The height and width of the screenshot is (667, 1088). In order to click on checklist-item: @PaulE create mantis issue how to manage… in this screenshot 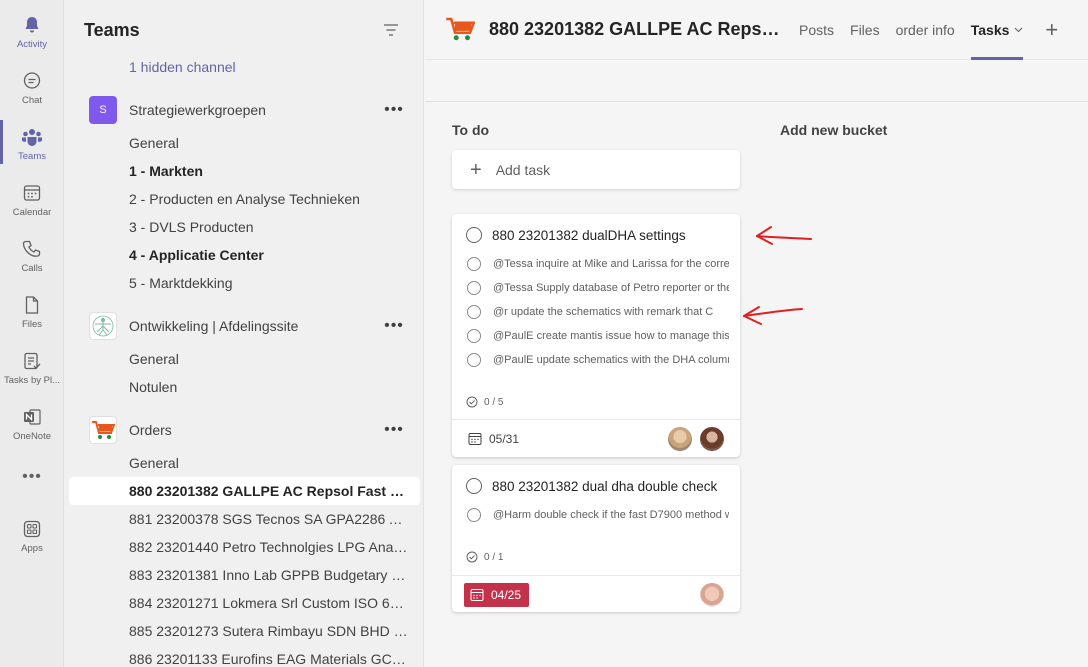, I will do `click(598, 336)`.